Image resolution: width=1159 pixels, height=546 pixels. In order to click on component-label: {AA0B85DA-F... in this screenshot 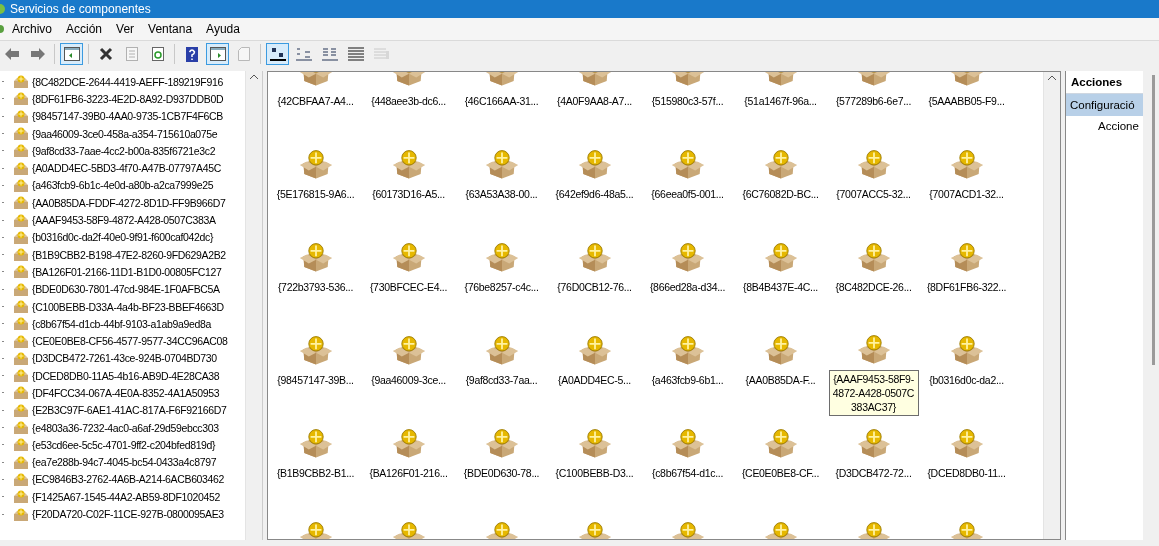, I will do `click(780, 380)`.